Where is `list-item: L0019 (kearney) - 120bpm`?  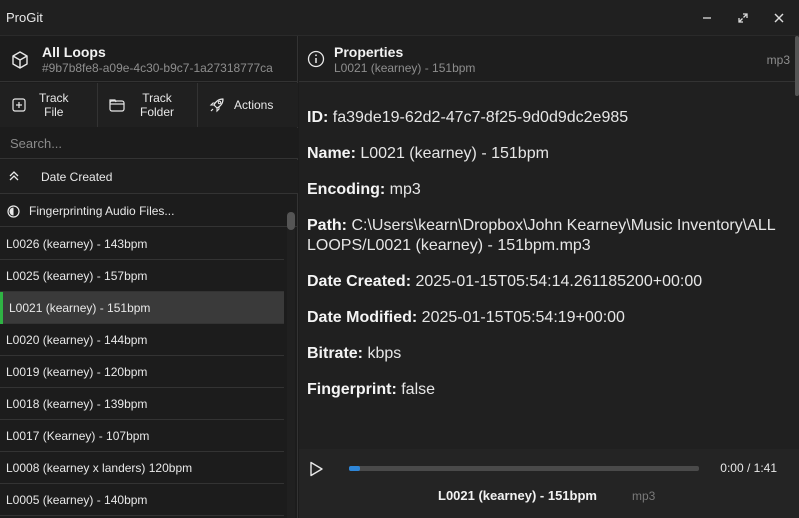
list-item: L0019 (kearney) - 120bpm is located at coordinates (142, 372).